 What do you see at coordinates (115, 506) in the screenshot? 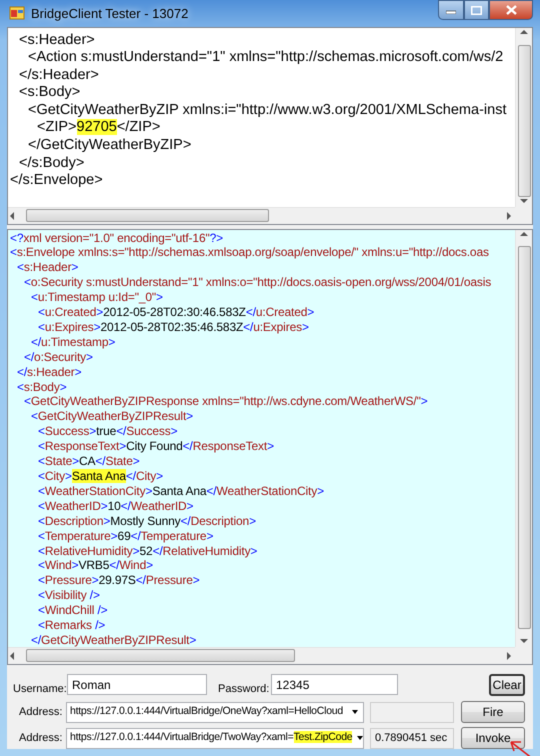
I see `code-line: <WeatherID>10</WeatherID>` at bounding box center [115, 506].